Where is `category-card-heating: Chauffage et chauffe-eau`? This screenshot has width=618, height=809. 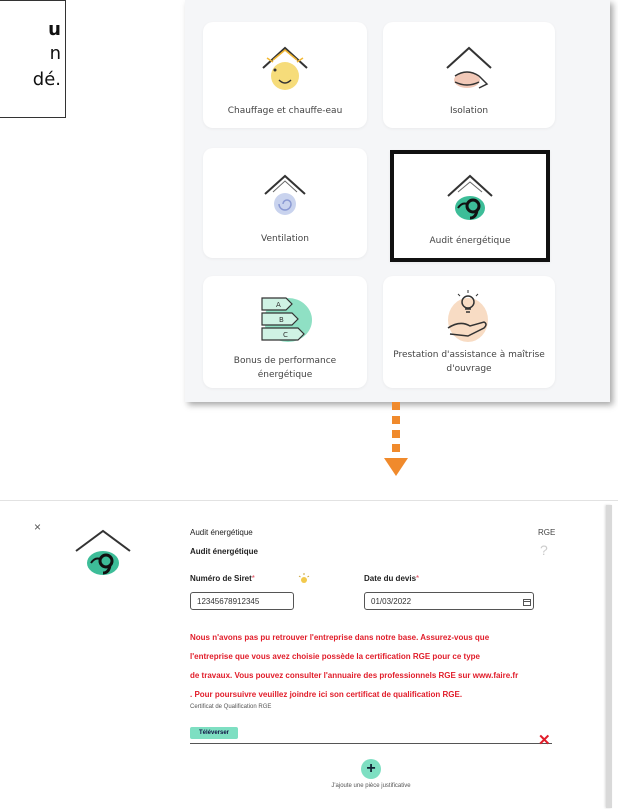
category-card-heating: Chauffage et chauffe-eau is located at coordinates (285, 75).